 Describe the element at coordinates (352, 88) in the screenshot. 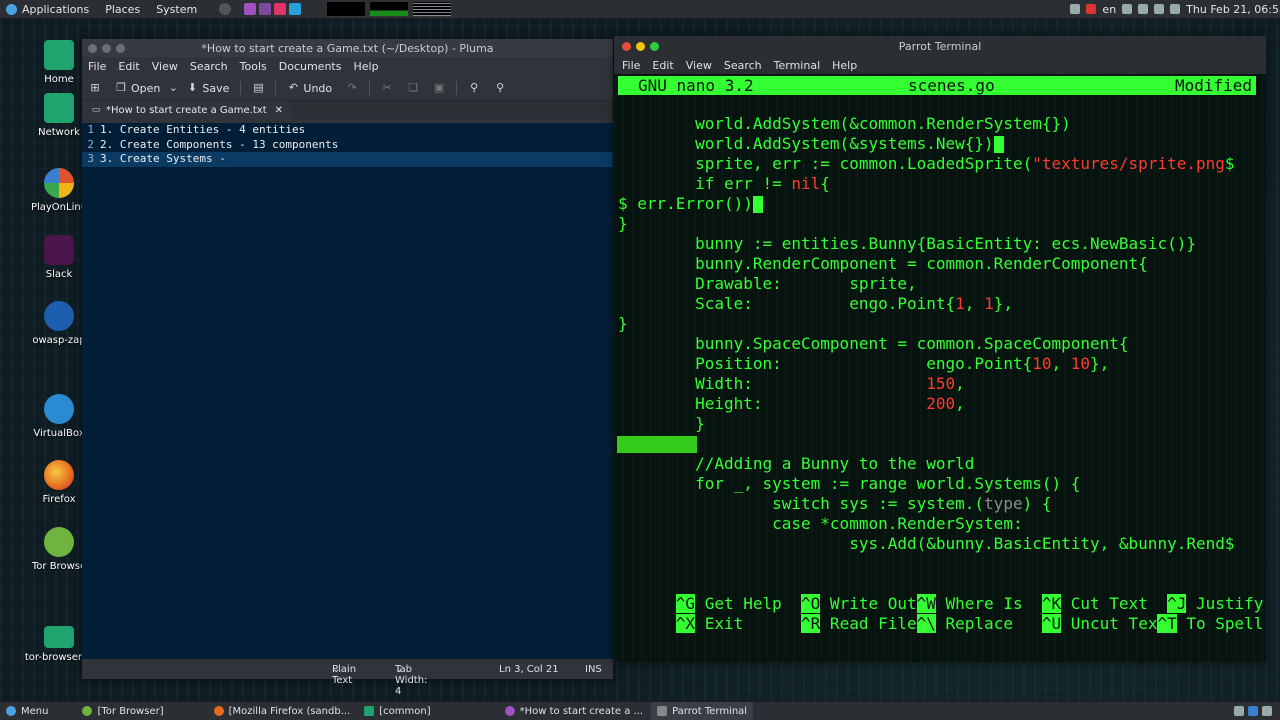

I see `redo-button: ↷` at that location.